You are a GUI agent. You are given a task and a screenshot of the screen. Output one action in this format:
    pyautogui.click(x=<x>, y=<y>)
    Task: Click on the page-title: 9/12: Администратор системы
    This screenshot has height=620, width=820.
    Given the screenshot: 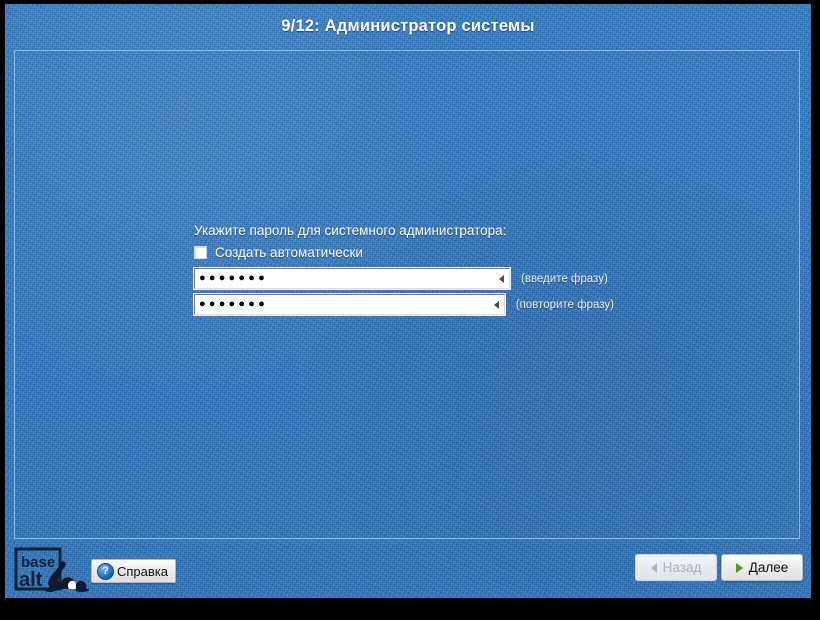 What is the action you would take?
    pyautogui.click(x=408, y=25)
    